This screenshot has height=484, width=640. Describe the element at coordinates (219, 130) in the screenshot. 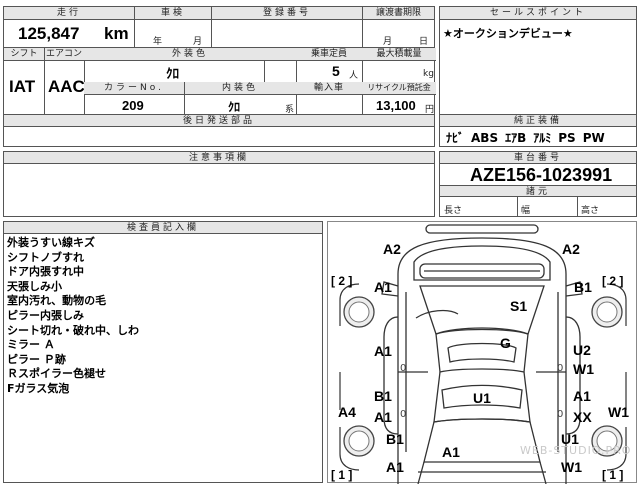

I see `later-parts-panel: 後日発送部品` at that location.